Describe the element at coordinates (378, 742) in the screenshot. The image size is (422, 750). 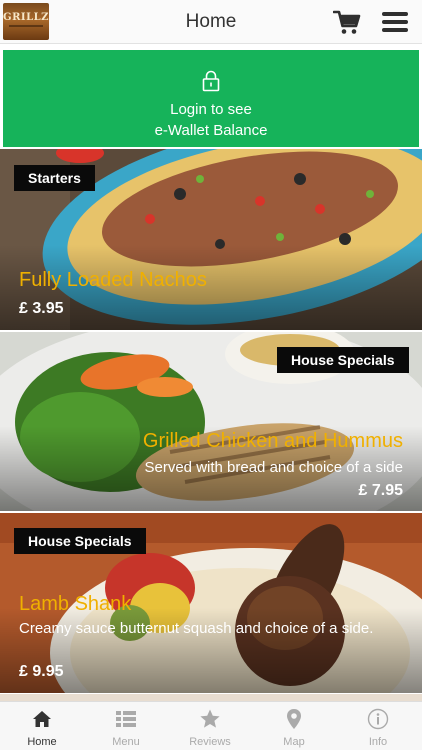
I see `tab-label: Info` at that location.